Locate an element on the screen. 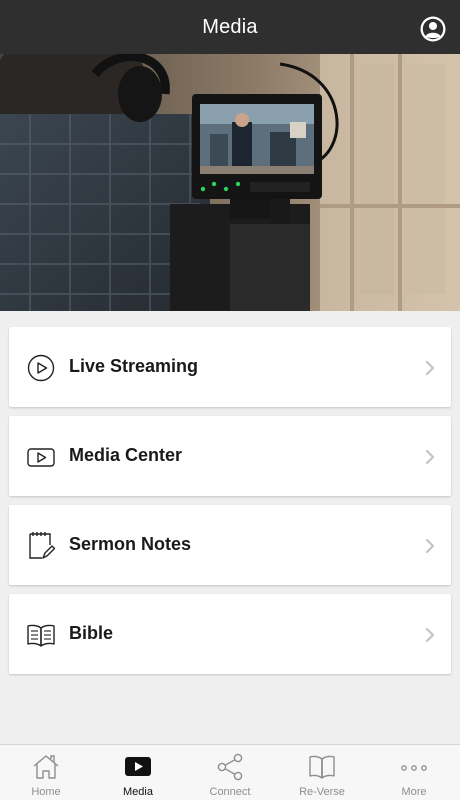 Image resolution: width=460 pixels, height=800 pixels. more-dots-icon is located at coordinates (414, 768).